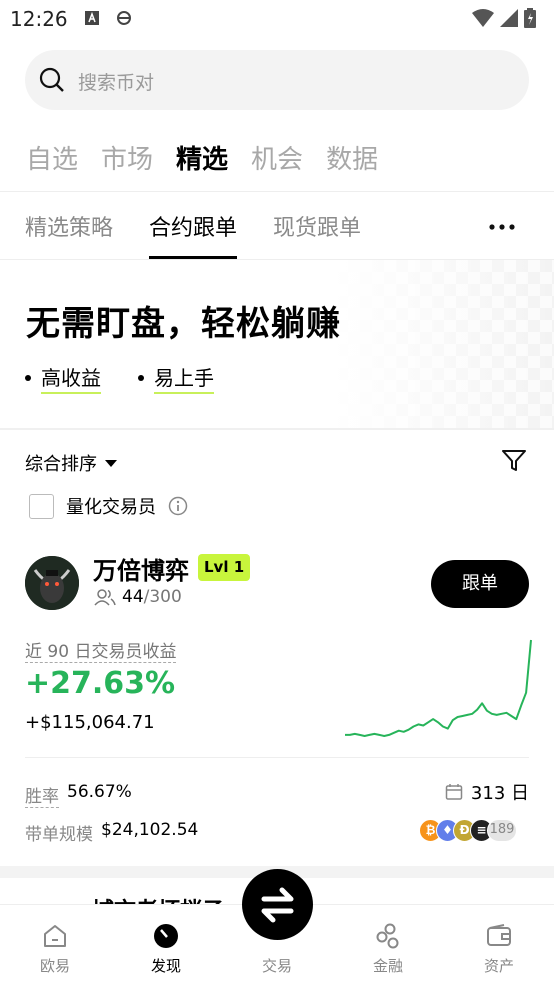  I want to click on win-rate-value: 56.67%, so click(99, 792).